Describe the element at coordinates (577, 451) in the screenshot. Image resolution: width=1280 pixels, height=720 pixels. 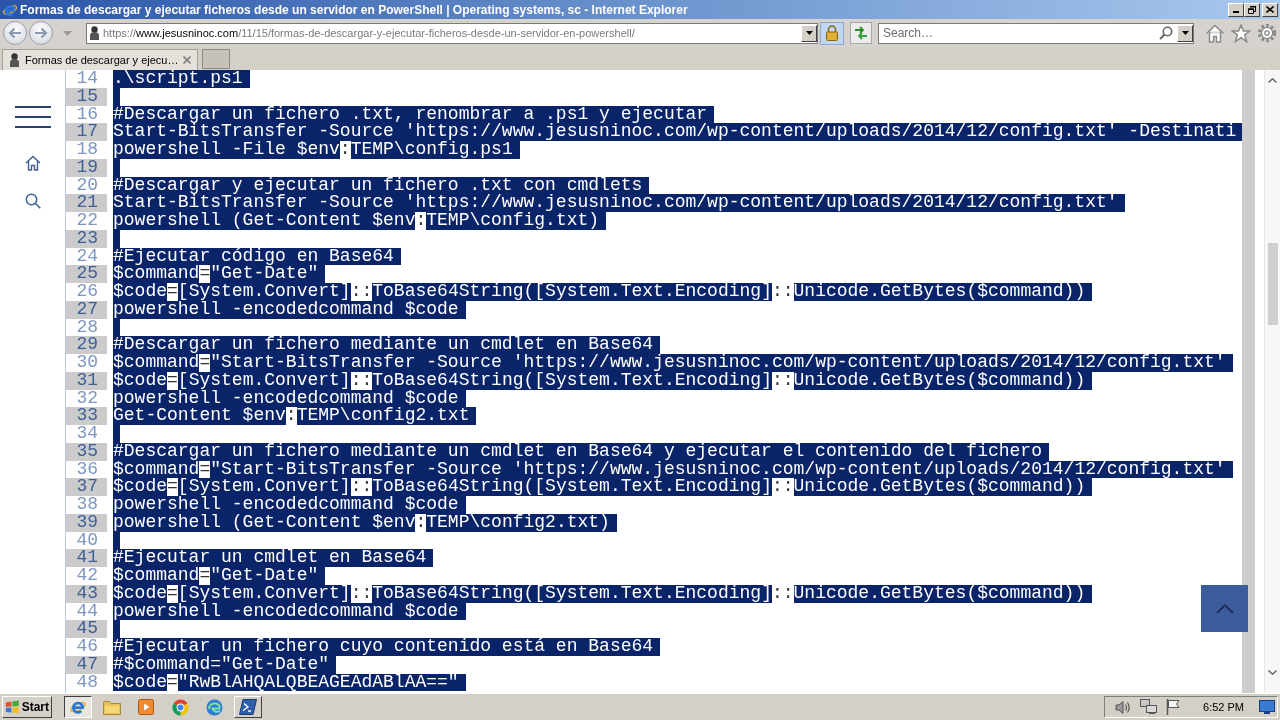
I see `code-text: #Descargar un fichero mediante un cmdlet en Base64 y ejecutar el contenido del fichero` at that location.